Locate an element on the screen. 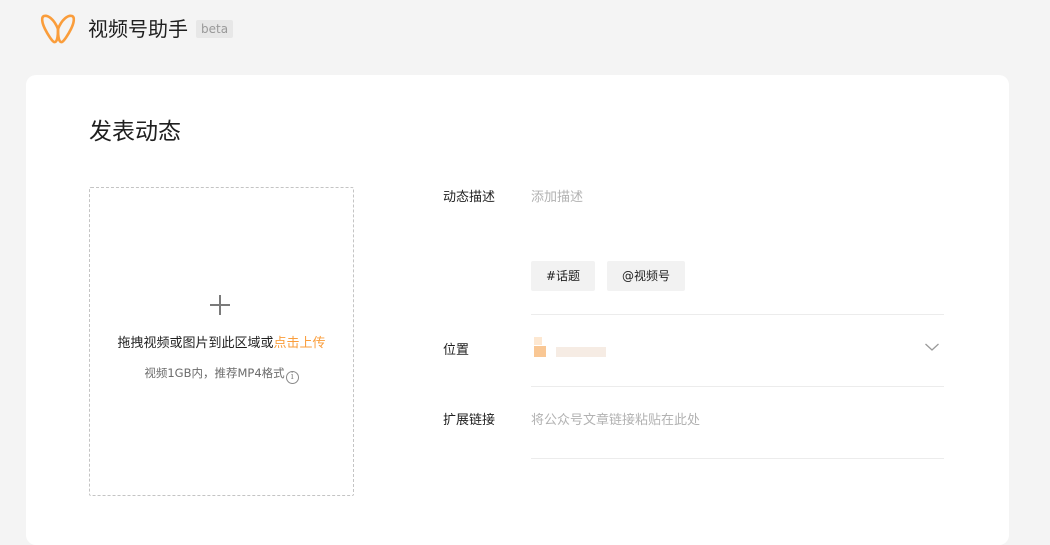 This screenshot has width=1050, height=545. media-upload-dropzone: 拖拽视频或图片到此区域或点击上传 视频1GB内，推荐MP4格式 i is located at coordinates (221, 341).